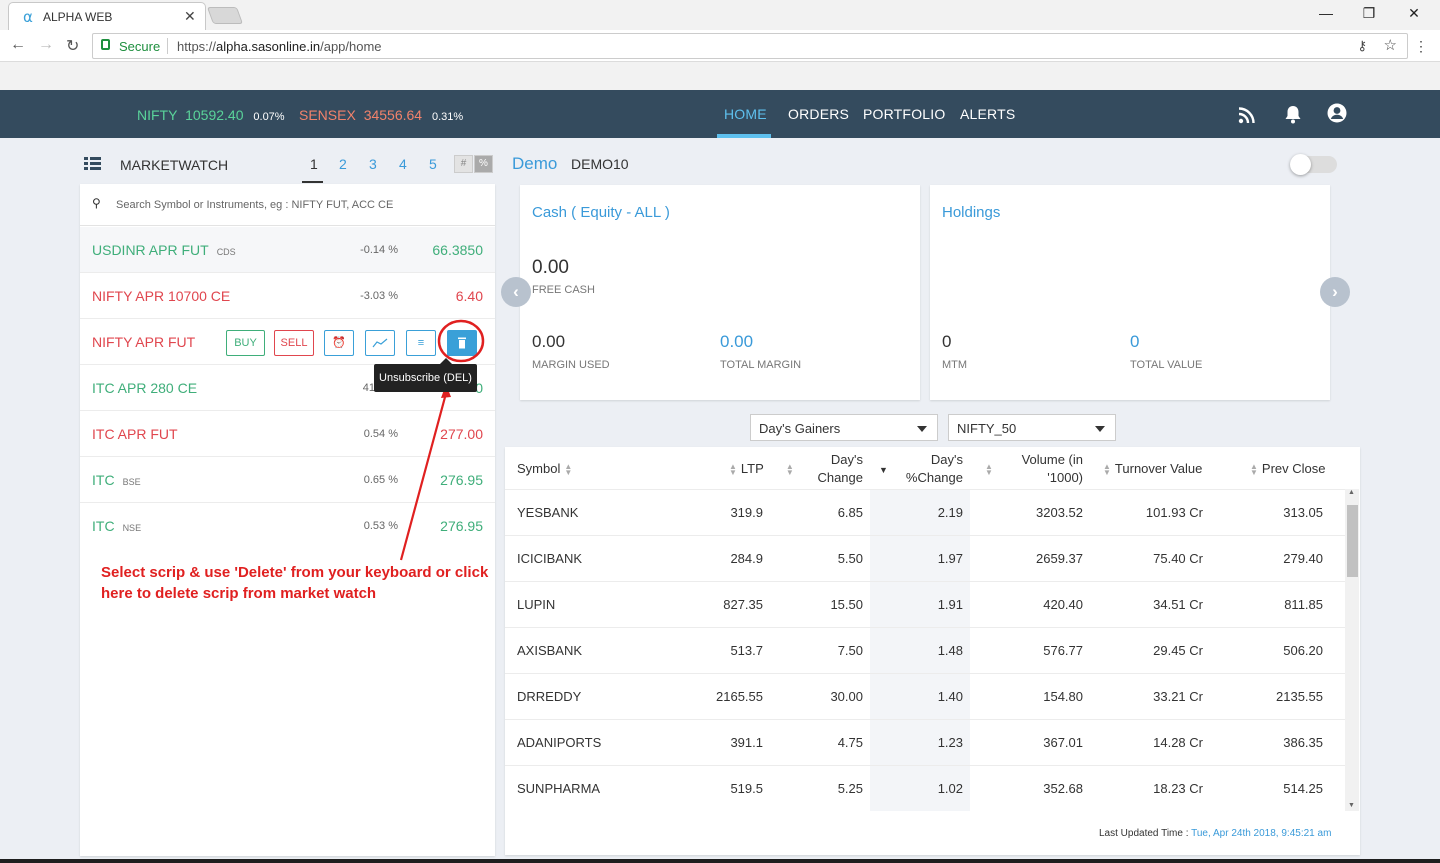 The image size is (1440, 863). Describe the element at coordinates (850, 558) in the screenshot. I see `cell-day-change: 5.50` at that location.